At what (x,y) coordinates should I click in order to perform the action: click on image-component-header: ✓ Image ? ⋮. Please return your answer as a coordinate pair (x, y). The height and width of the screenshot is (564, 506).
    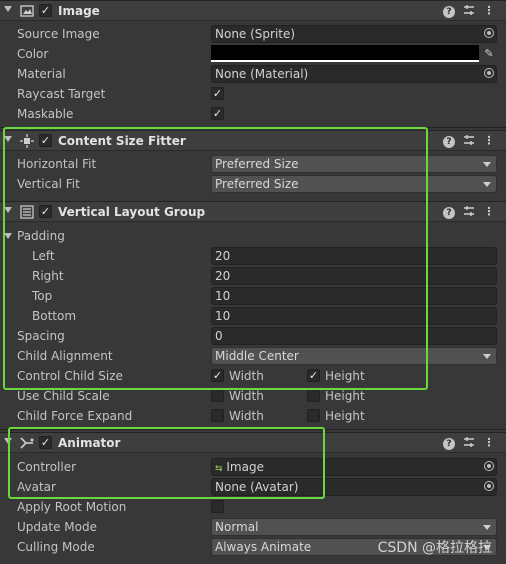
    Looking at the image, I should click on (253, 10).